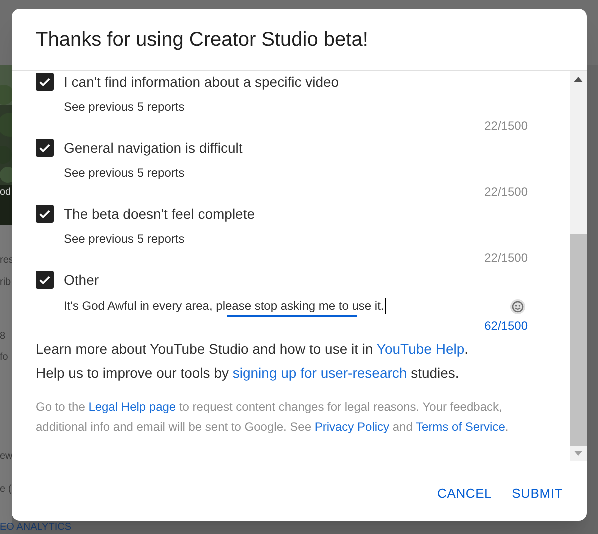 Image resolution: width=598 pixels, height=534 pixels. I want to click on section-heading: EO ANALYTICS, so click(36, 528).